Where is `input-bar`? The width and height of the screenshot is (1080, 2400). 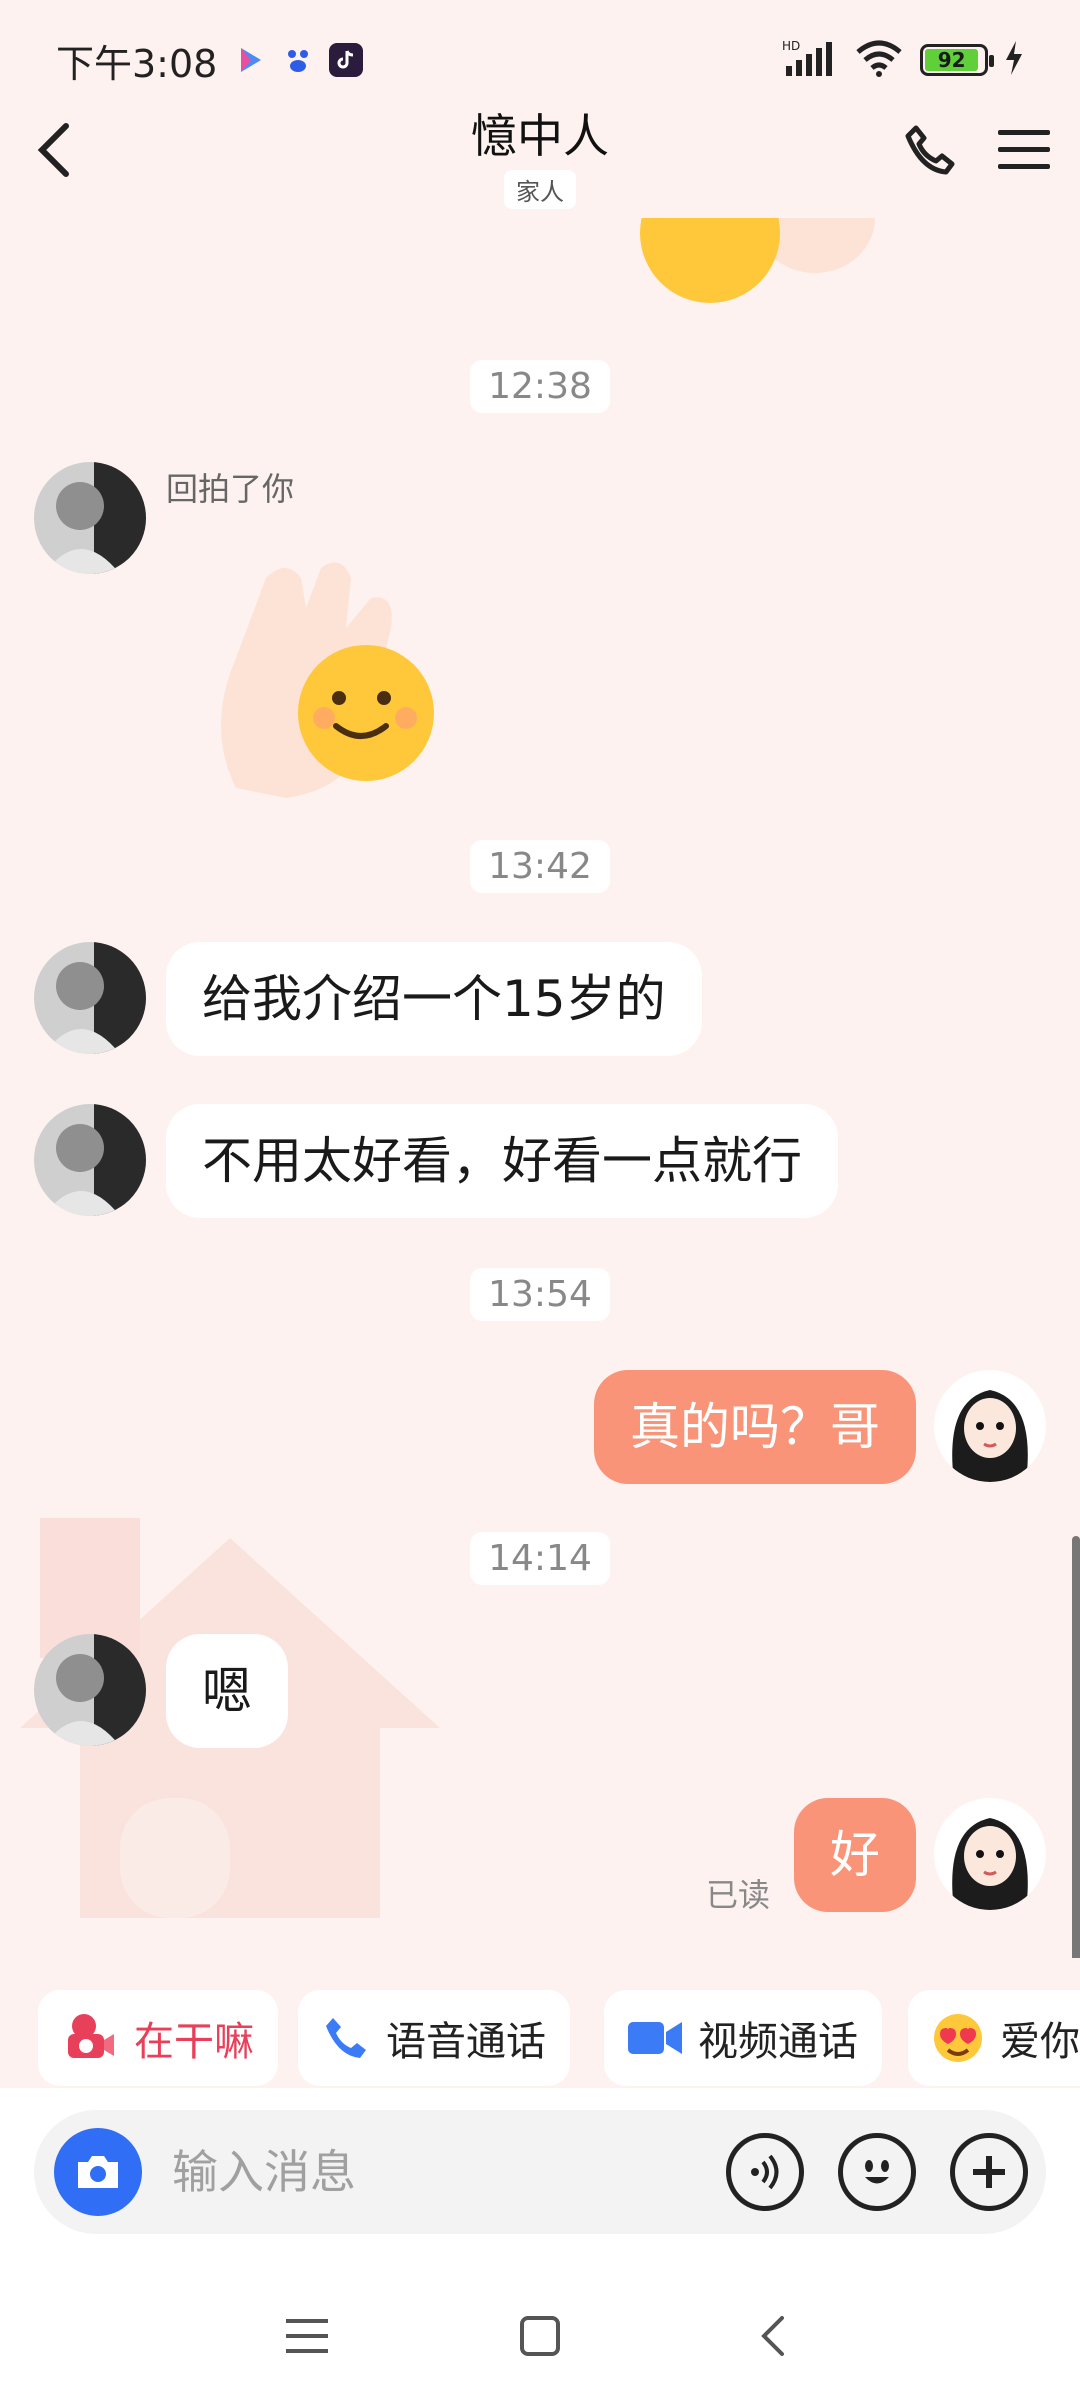 input-bar is located at coordinates (540, 2172).